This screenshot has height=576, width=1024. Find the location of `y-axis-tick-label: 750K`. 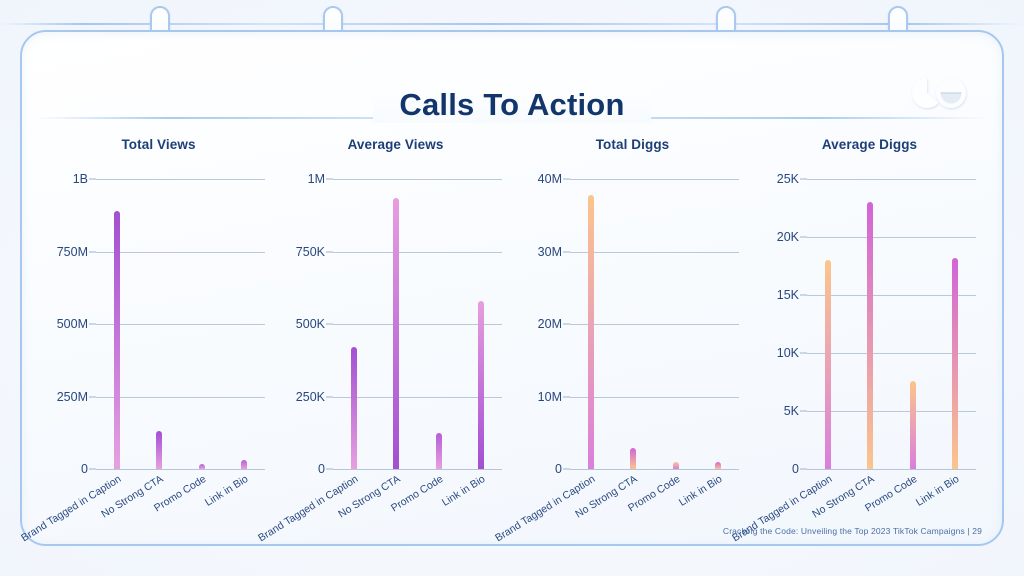

y-axis-tick-label: 750K is located at coordinates (310, 251).